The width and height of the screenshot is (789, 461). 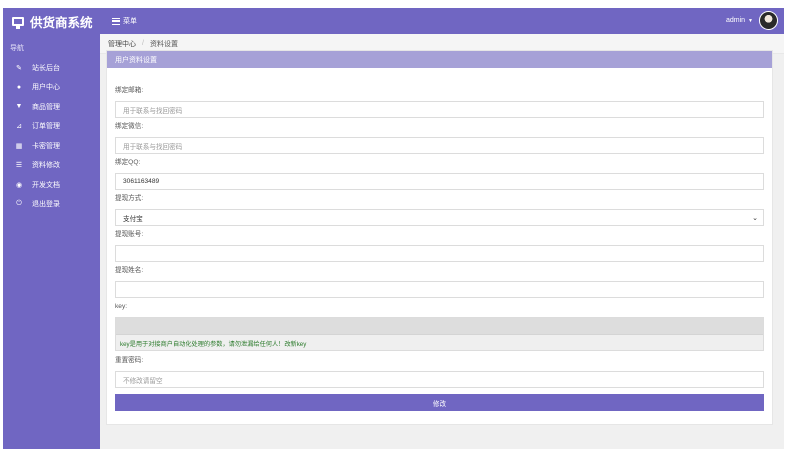 I want to click on qq-field: 3061163489, so click(x=439, y=181).